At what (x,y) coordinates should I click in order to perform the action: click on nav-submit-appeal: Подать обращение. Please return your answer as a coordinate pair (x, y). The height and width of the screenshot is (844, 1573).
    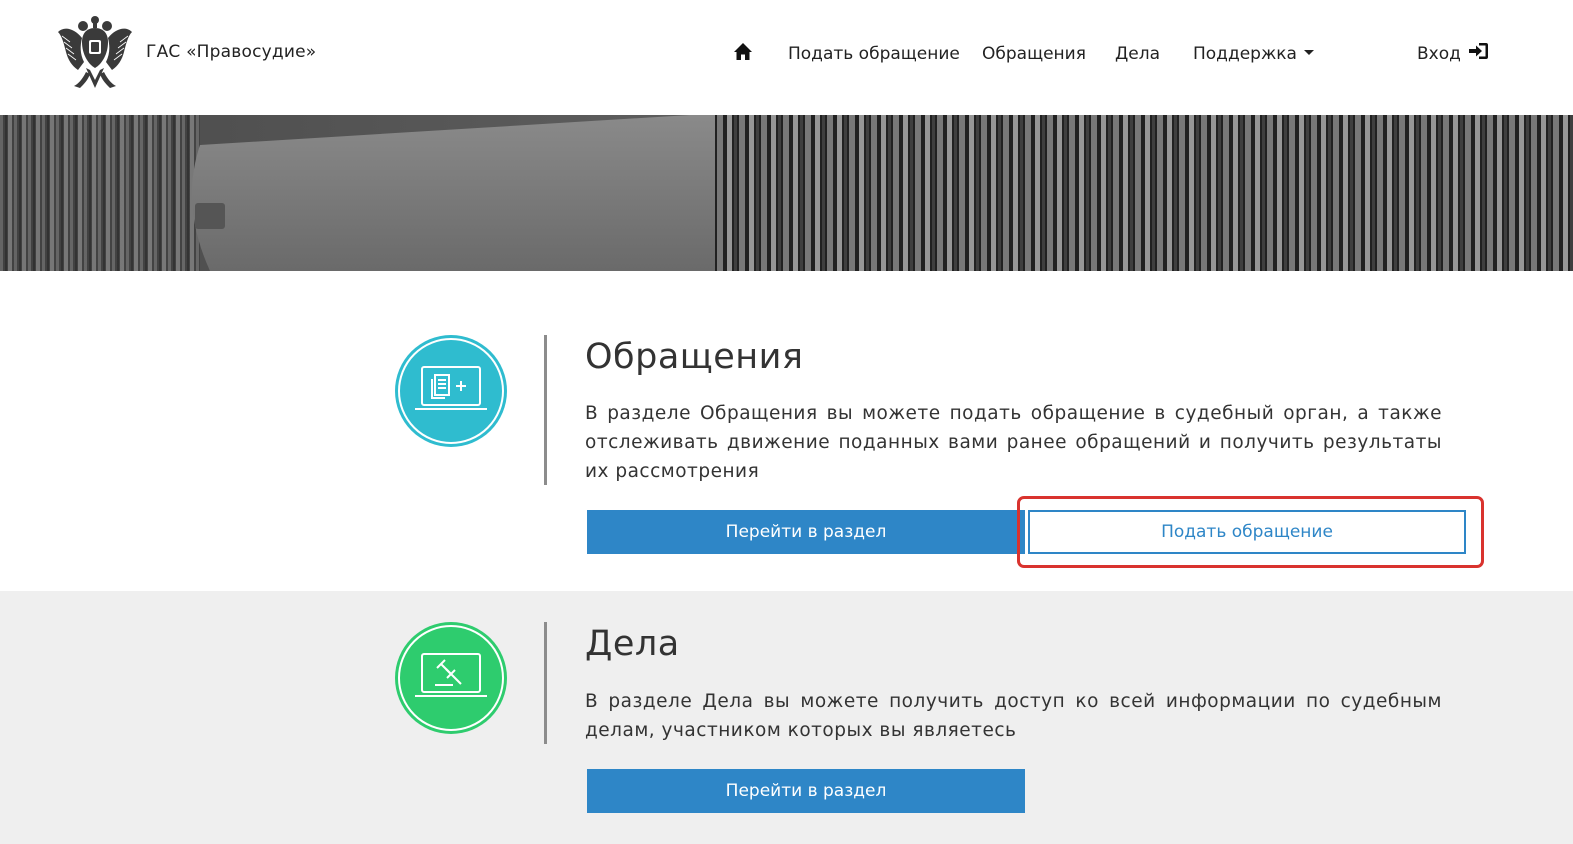
    Looking at the image, I should click on (874, 54).